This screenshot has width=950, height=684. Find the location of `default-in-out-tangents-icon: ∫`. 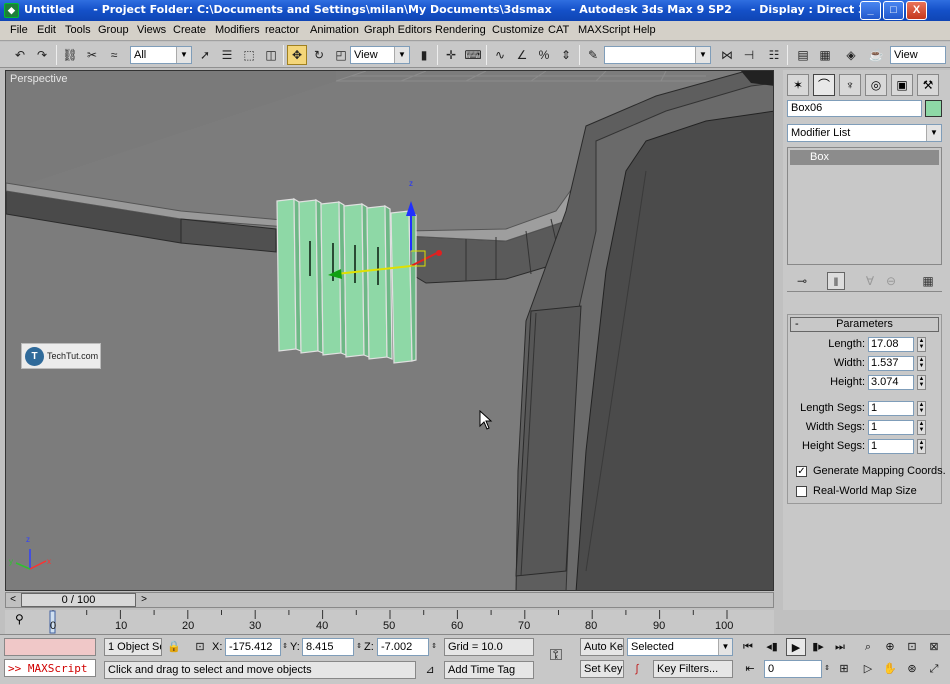

default-in-out-tangents-icon: ∫ is located at coordinates (637, 669).